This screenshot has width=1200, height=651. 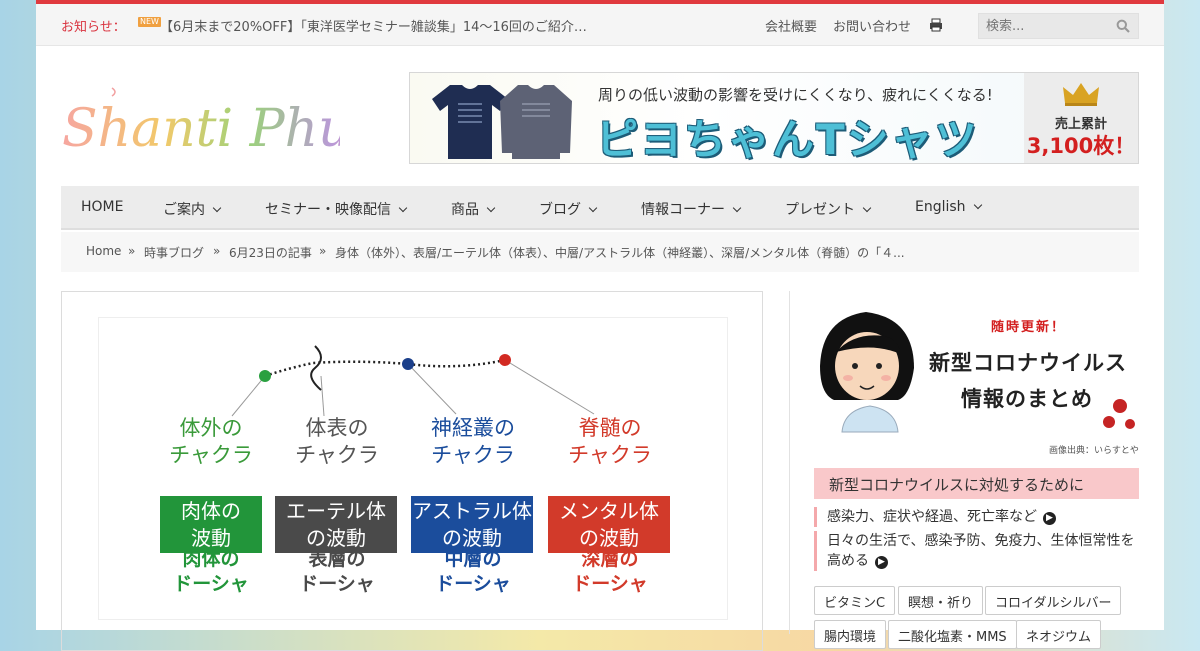 I want to click on search-icon, so click(x=1123, y=26).